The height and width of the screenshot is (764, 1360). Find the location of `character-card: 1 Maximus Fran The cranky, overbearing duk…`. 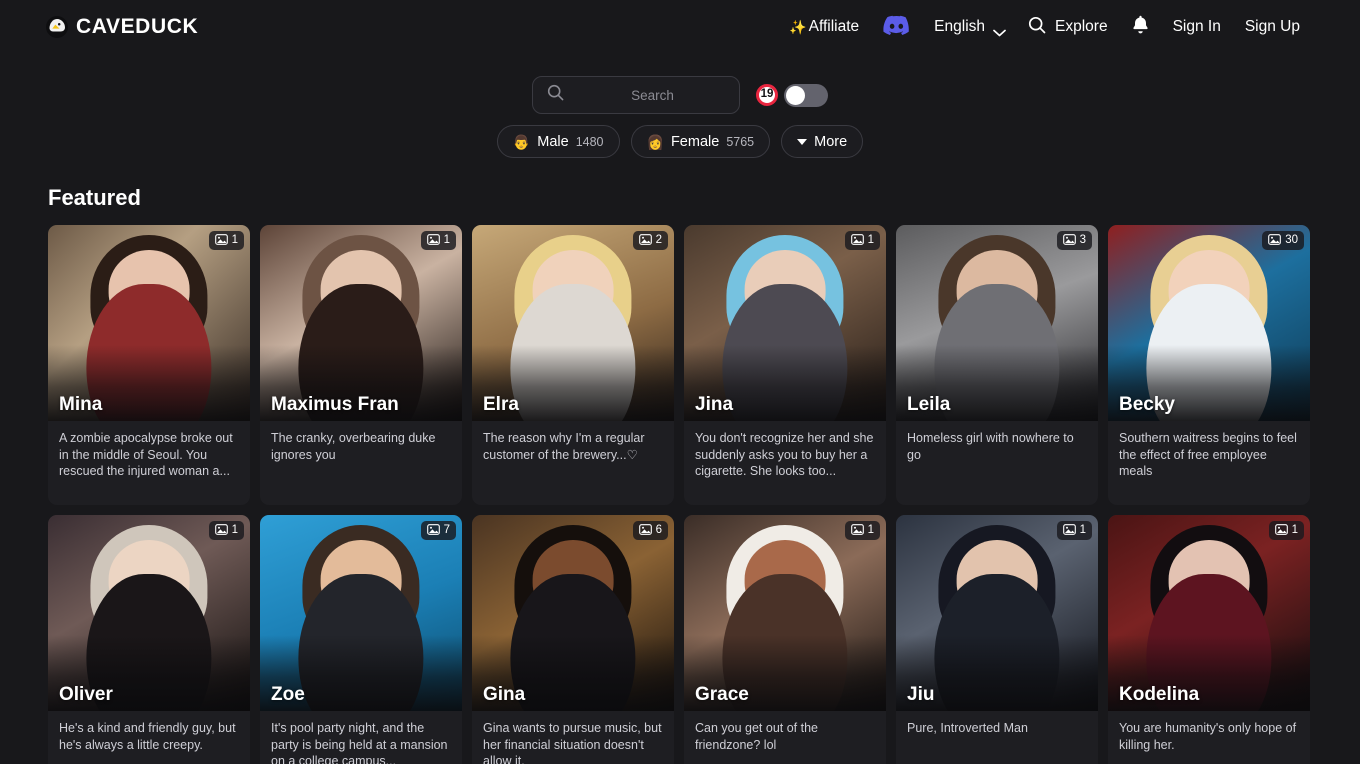

character-card: 1 Maximus Fran The cranky, overbearing duk… is located at coordinates (361, 365).